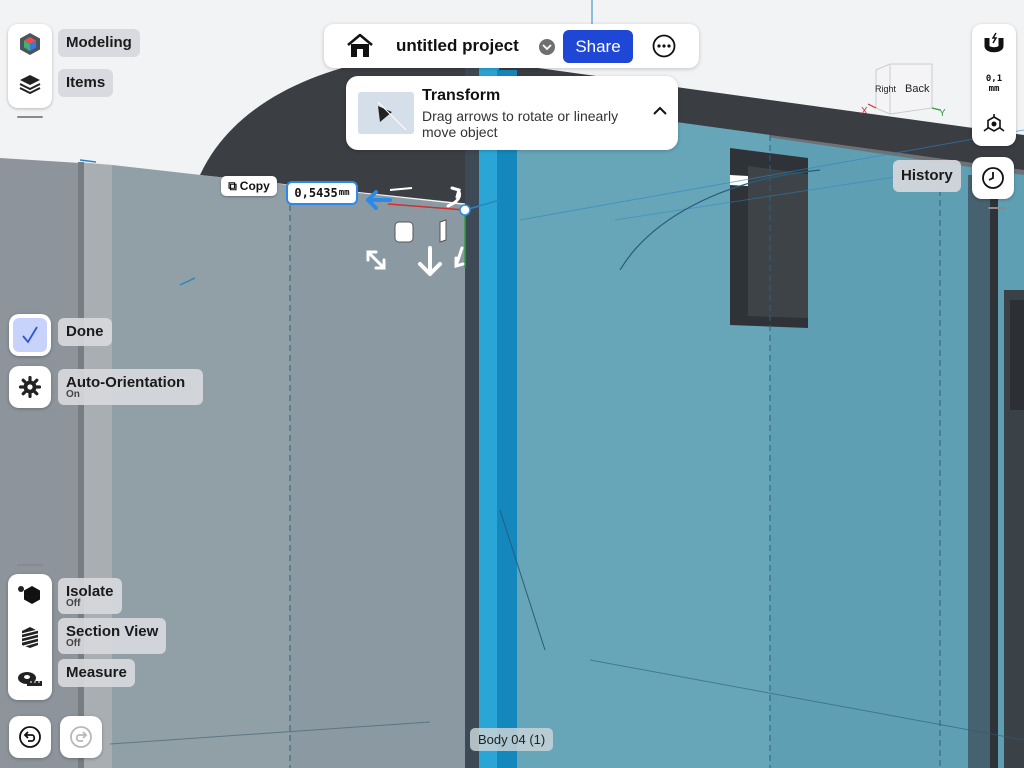 This screenshot has width=1024, height=768. Describe the element at coordinates (454, 197) in the screenshot. I see `rotate-arrow-icon` at that location.